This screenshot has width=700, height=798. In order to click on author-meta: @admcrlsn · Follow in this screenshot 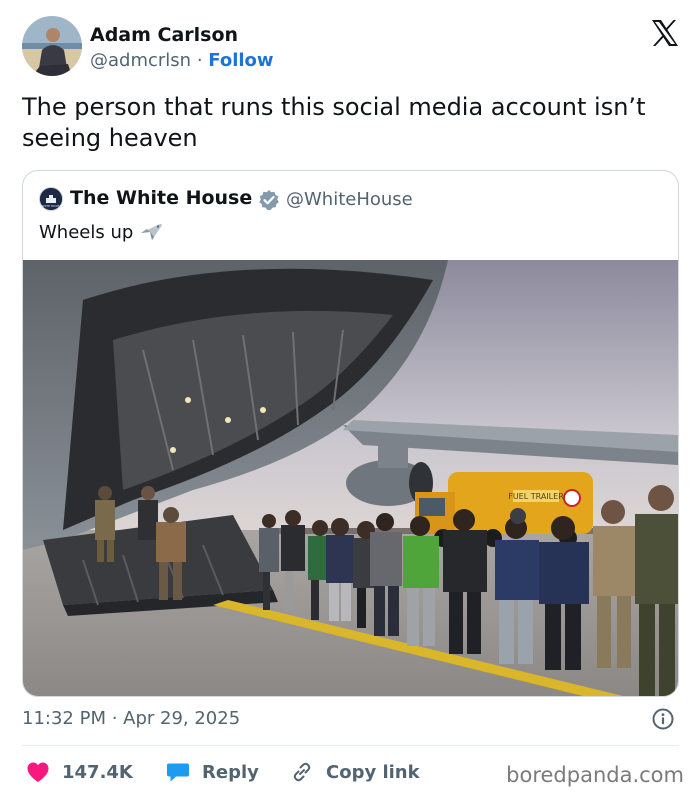, I will do `click(182, 60)`.